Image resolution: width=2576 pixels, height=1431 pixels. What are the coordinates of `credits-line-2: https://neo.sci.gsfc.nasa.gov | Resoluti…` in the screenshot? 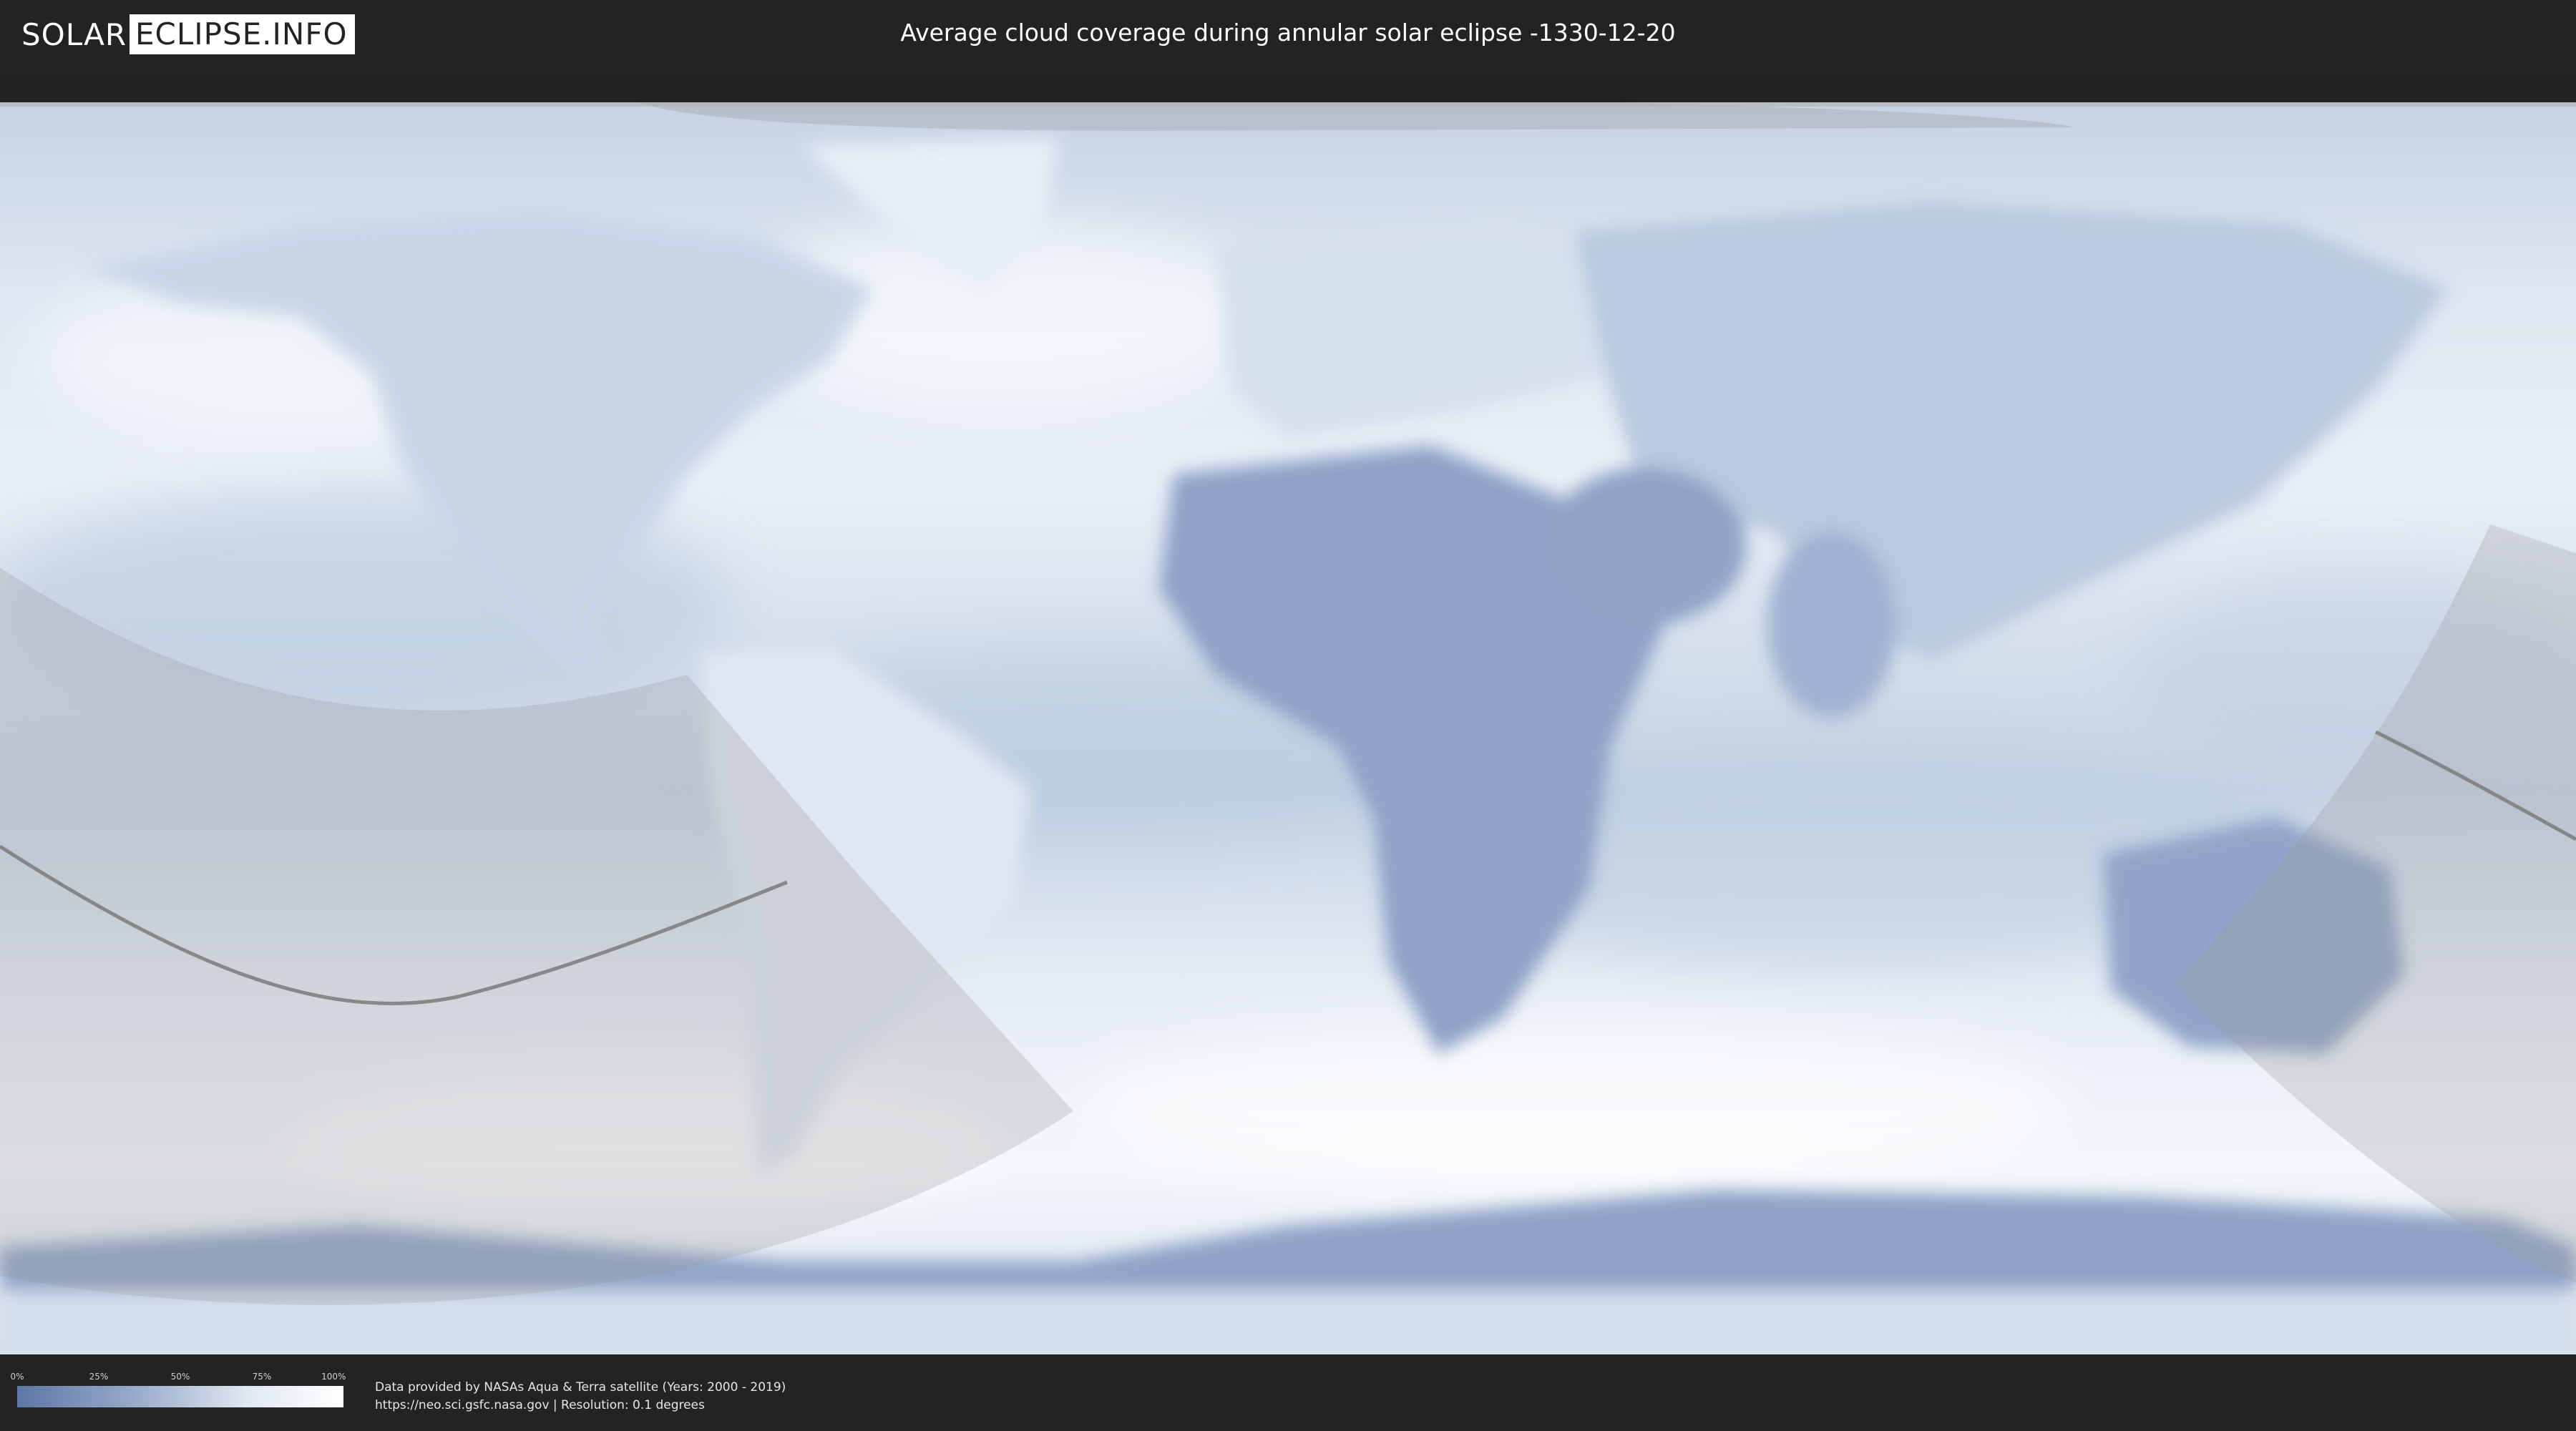 It's located at (580, 1406).